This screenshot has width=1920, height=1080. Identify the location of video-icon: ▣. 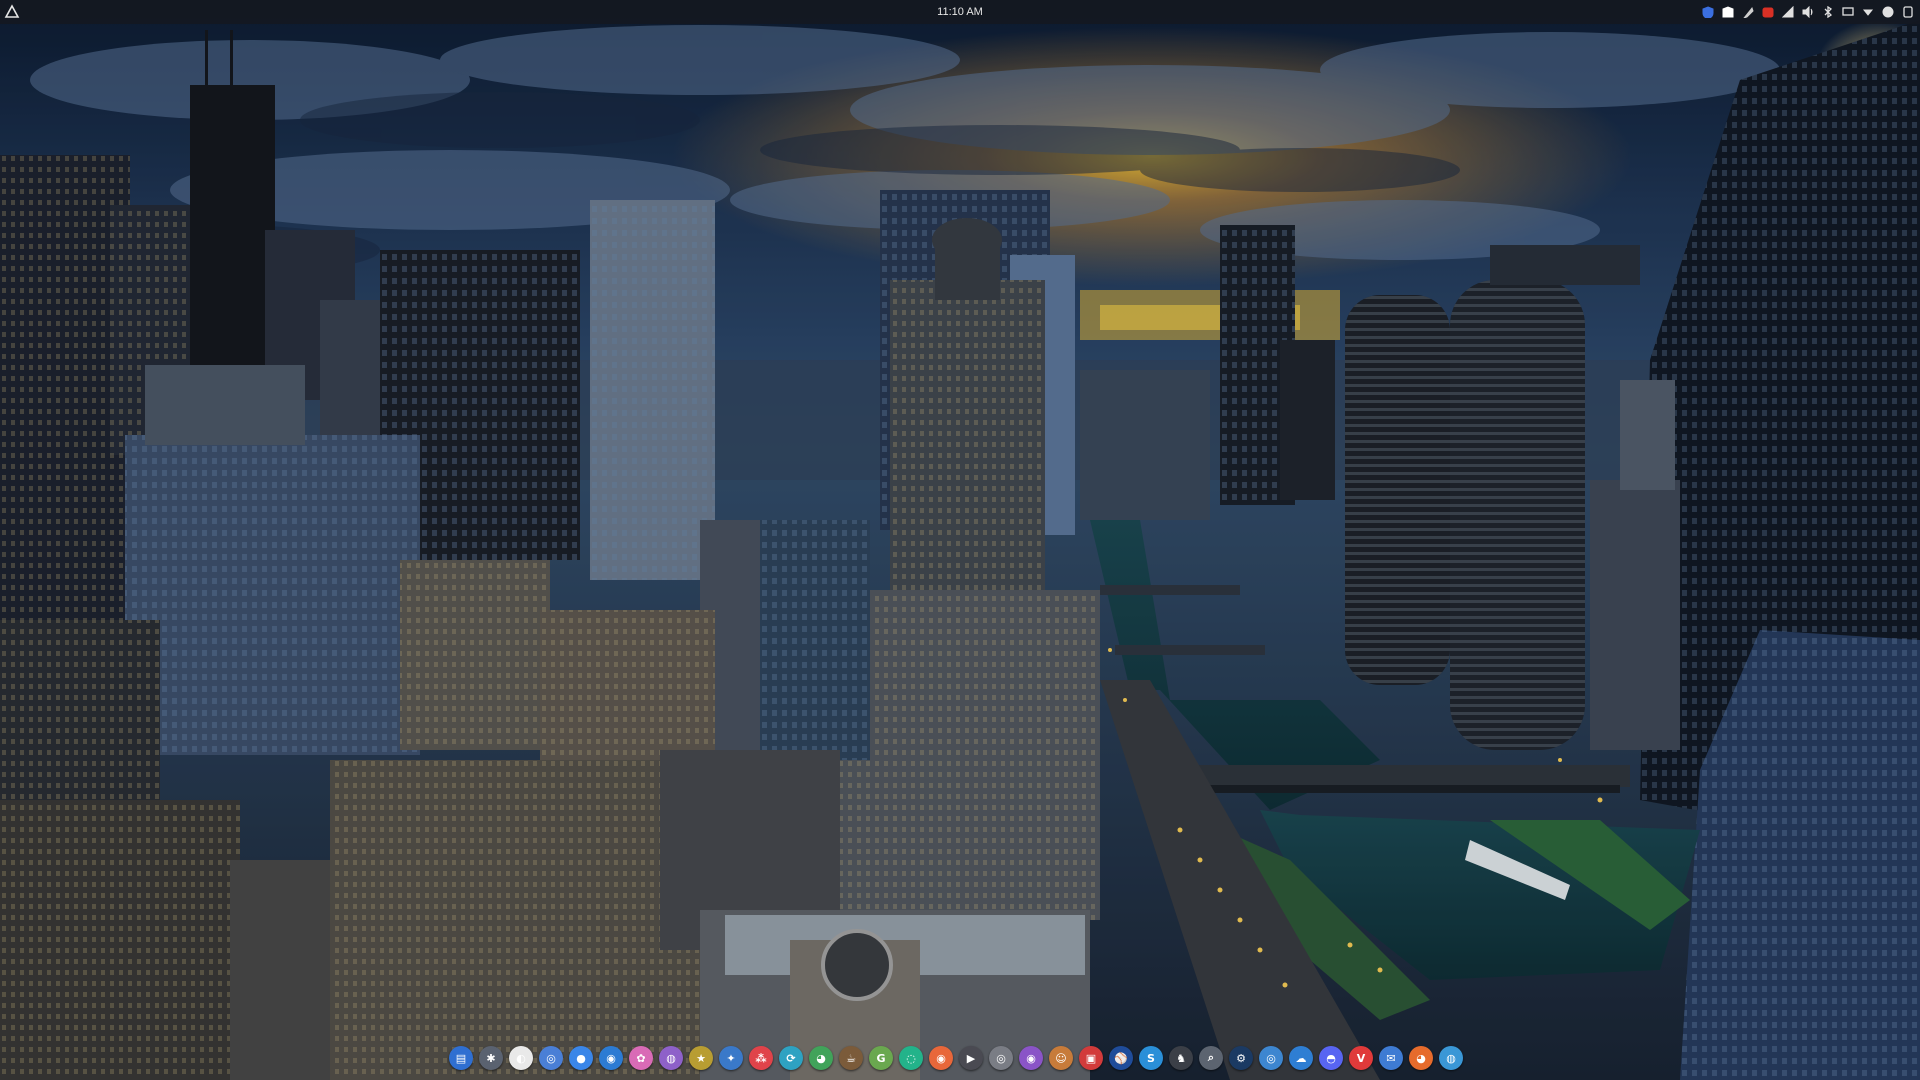
(1091, 1058).